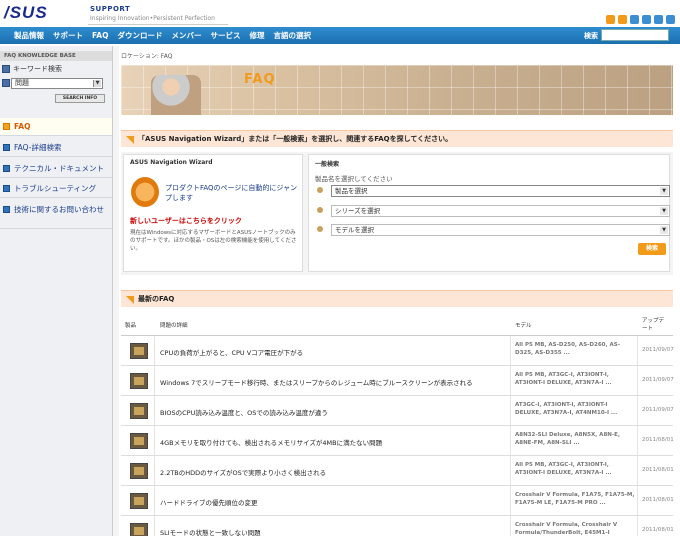 This screenshot has width=680, height=536. I want to click on keyword-search-label: キーワード検索, so click(37, 69).